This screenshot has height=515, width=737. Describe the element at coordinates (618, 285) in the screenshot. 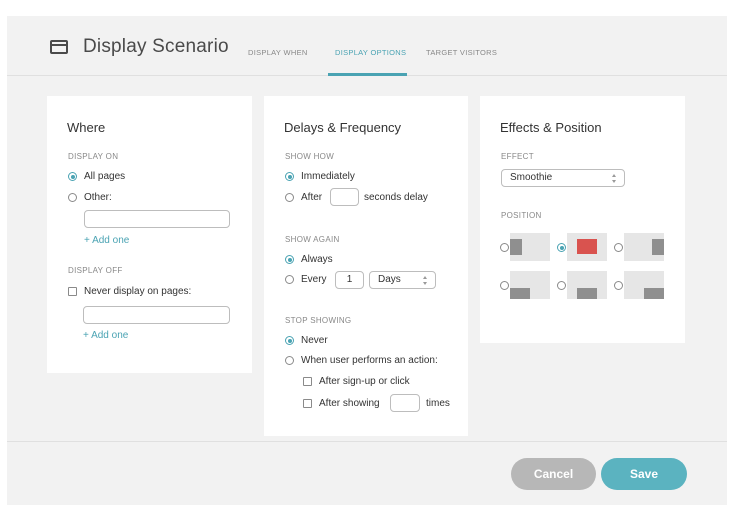

I see `position-bottom-right-radio` at that location.